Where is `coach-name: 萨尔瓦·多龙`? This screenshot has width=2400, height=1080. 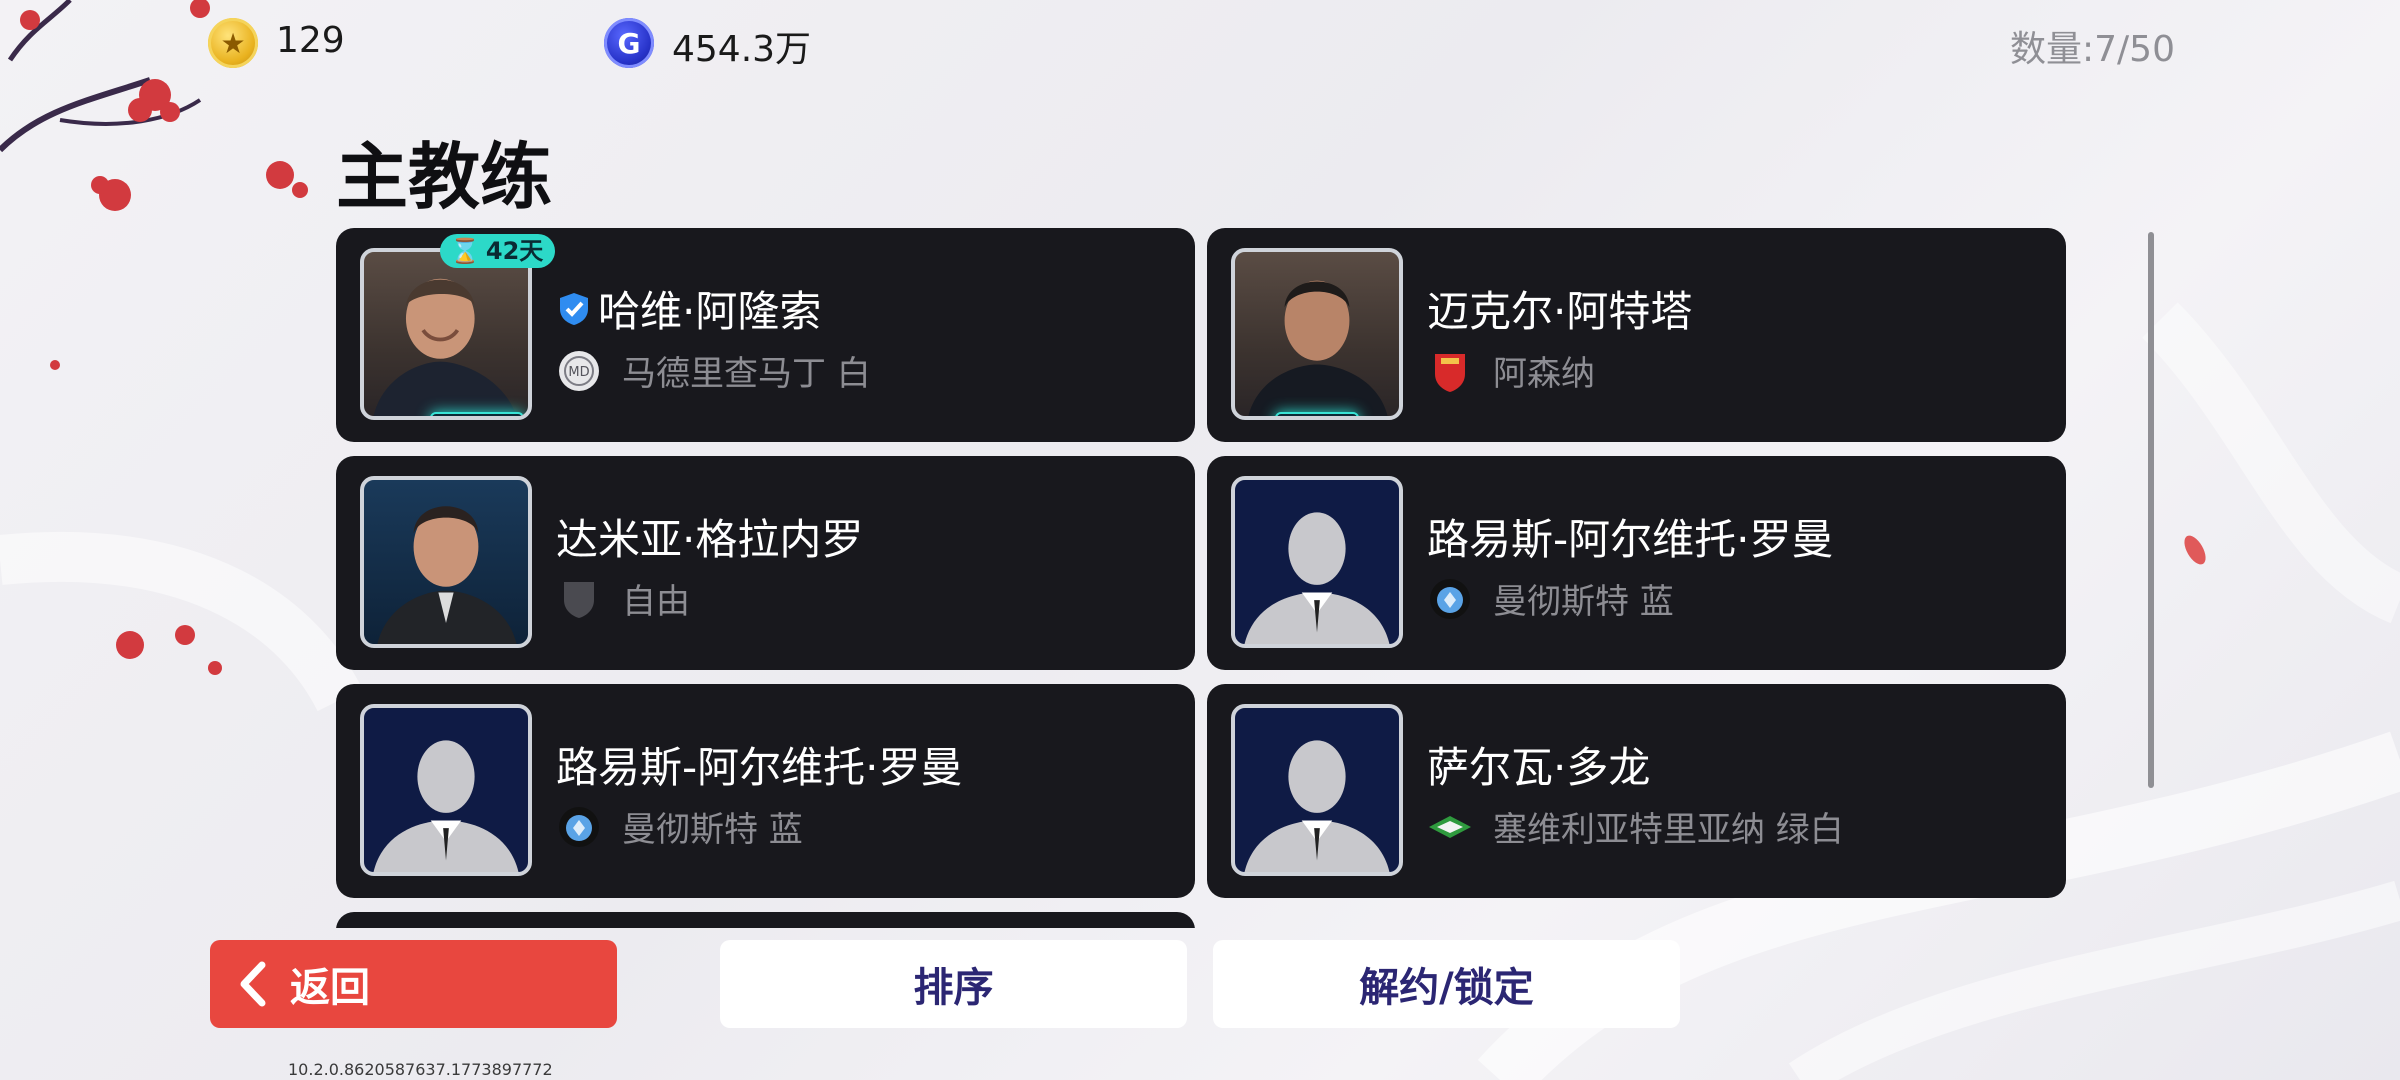 coach-name: 萨尔瓦·多龙 is located at coordinates (1538, 764).